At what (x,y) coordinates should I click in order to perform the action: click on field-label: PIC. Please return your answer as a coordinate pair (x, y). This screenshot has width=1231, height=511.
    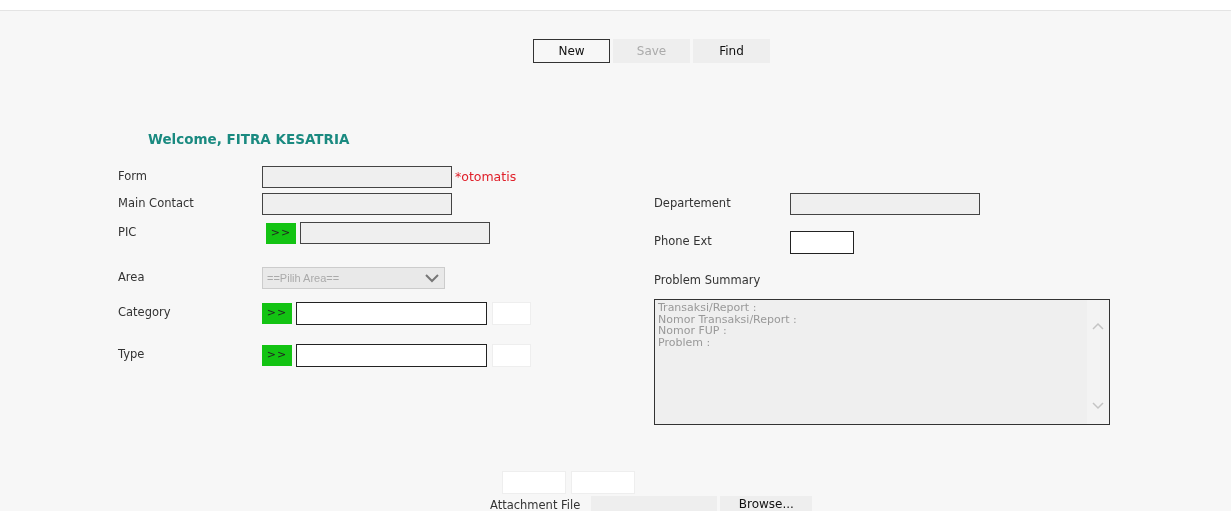
    Looking at the image, I should click on (128, 233).